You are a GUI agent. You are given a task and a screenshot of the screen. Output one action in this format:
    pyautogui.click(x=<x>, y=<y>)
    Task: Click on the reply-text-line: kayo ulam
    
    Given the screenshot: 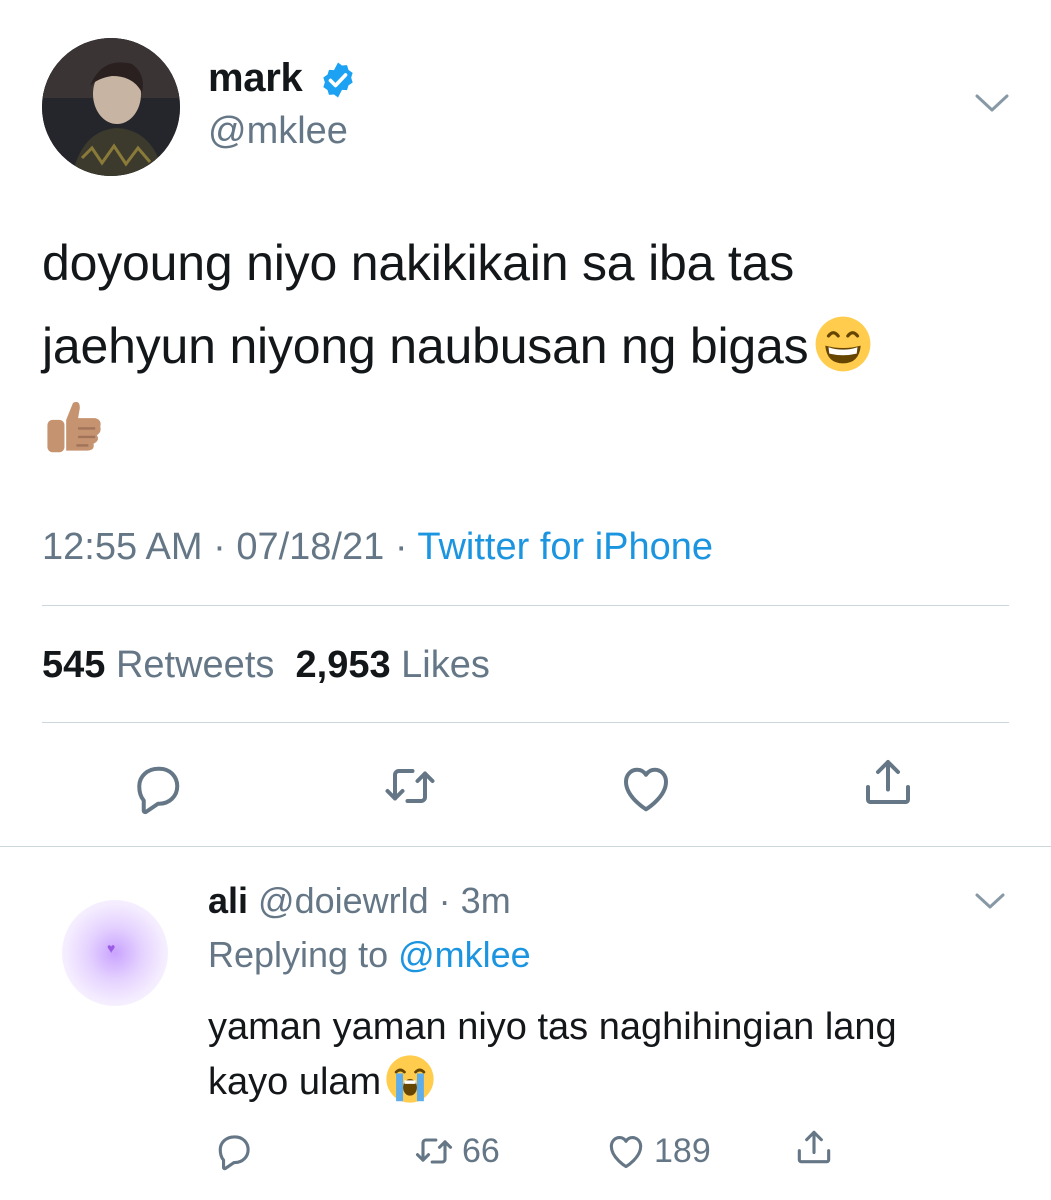 What is the action you would take?
    pyautogui.click(x=295, y=1082)
    